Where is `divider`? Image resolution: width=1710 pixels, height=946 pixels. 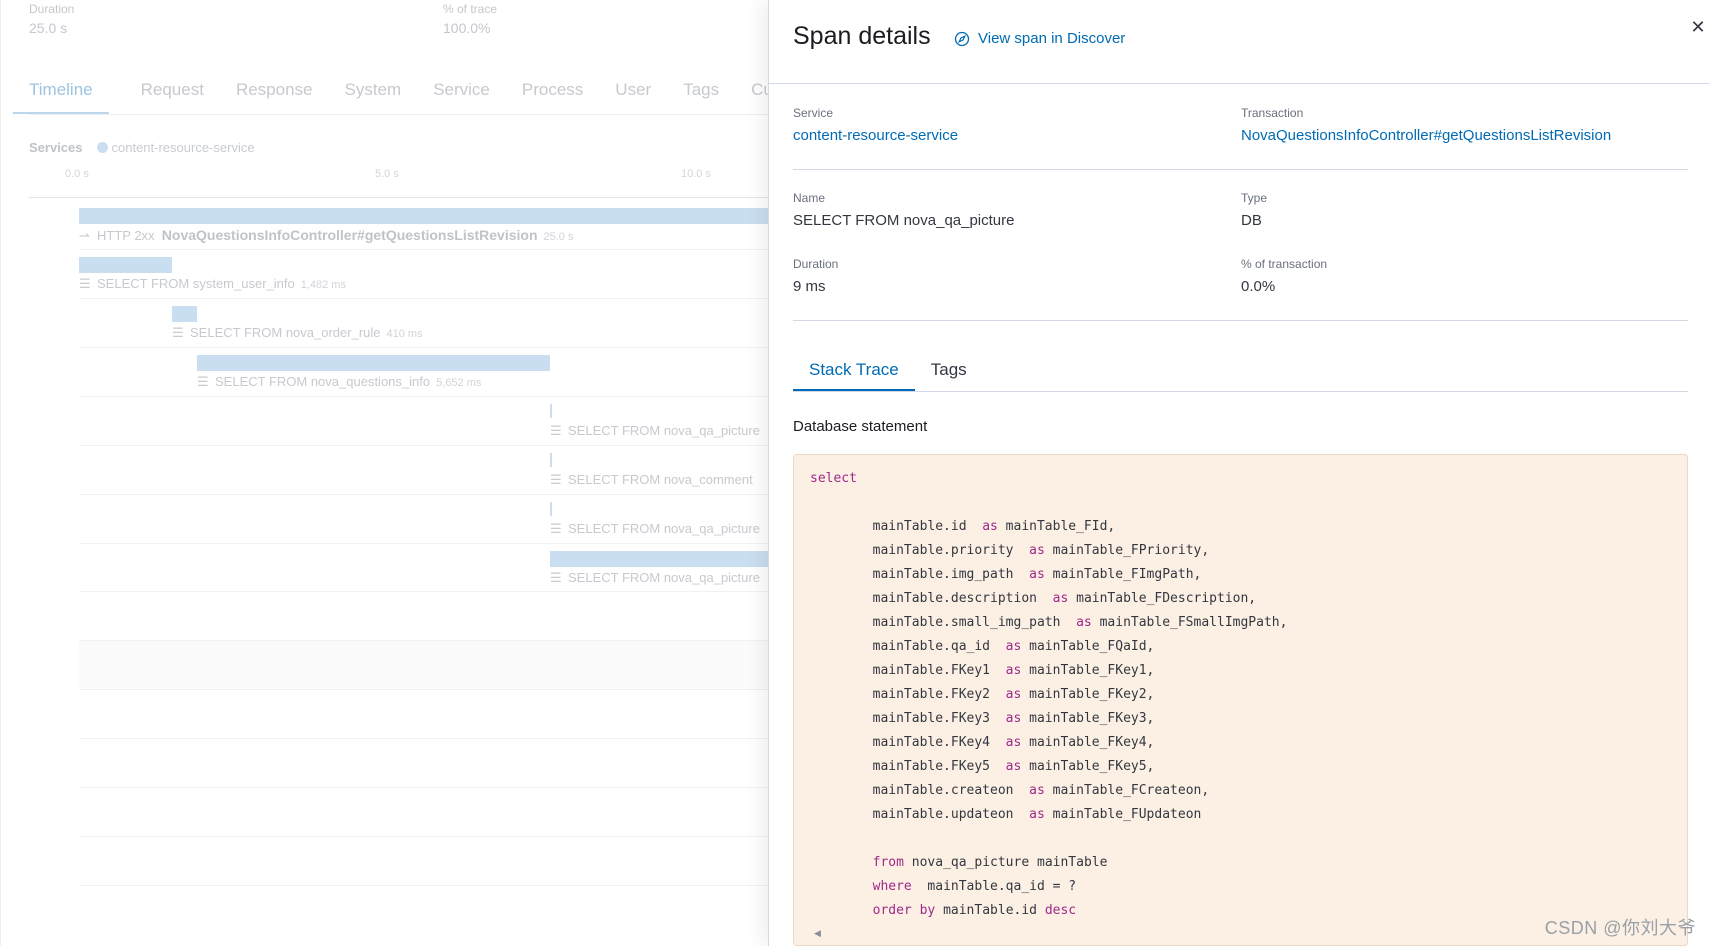
divider is located at coordinates (1240, 320).